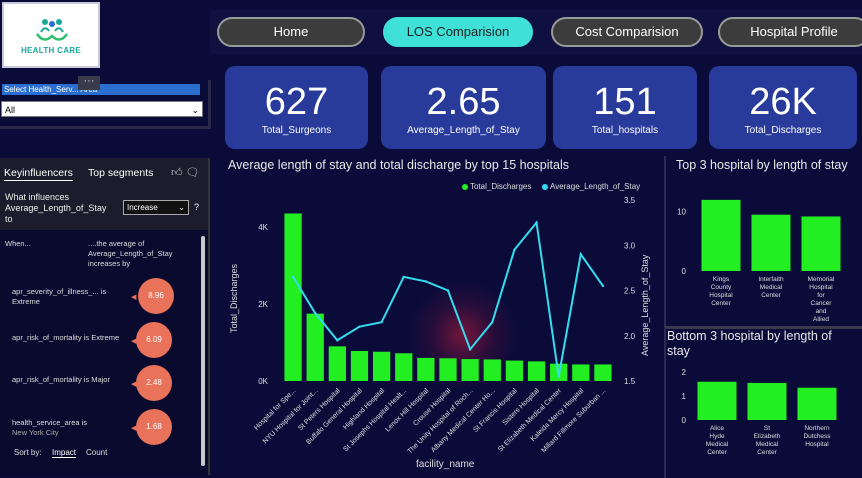  What do you see at coordinates (263, 227) in the screenshot?
I see `y-tick-label: 4K` at bounding box center [263, 227].